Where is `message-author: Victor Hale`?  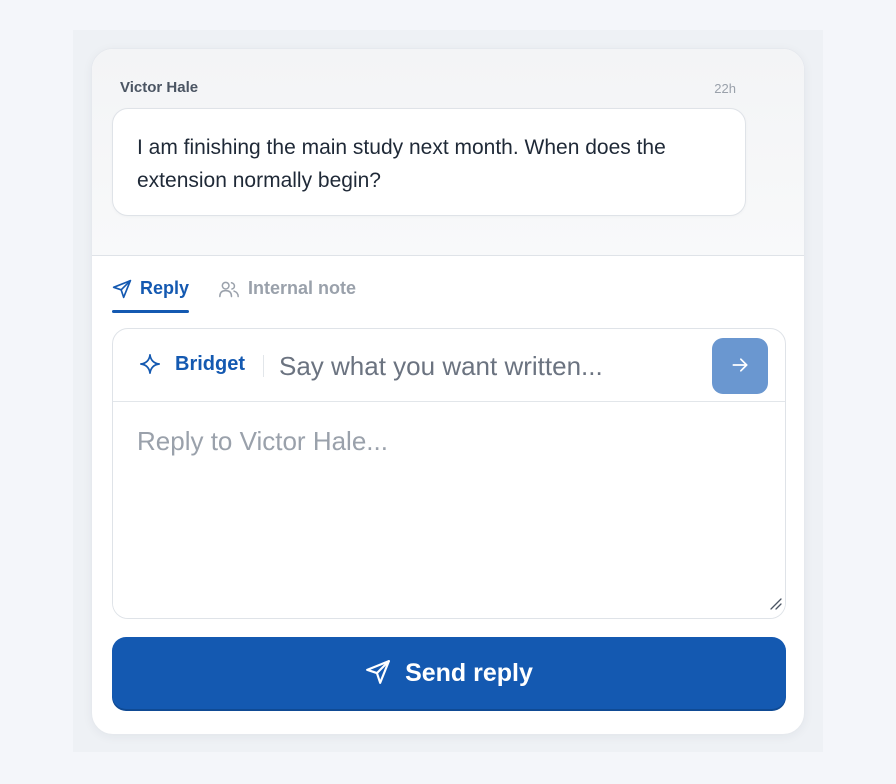 message-author: Victor Hale is located at coordinates (159, 87).